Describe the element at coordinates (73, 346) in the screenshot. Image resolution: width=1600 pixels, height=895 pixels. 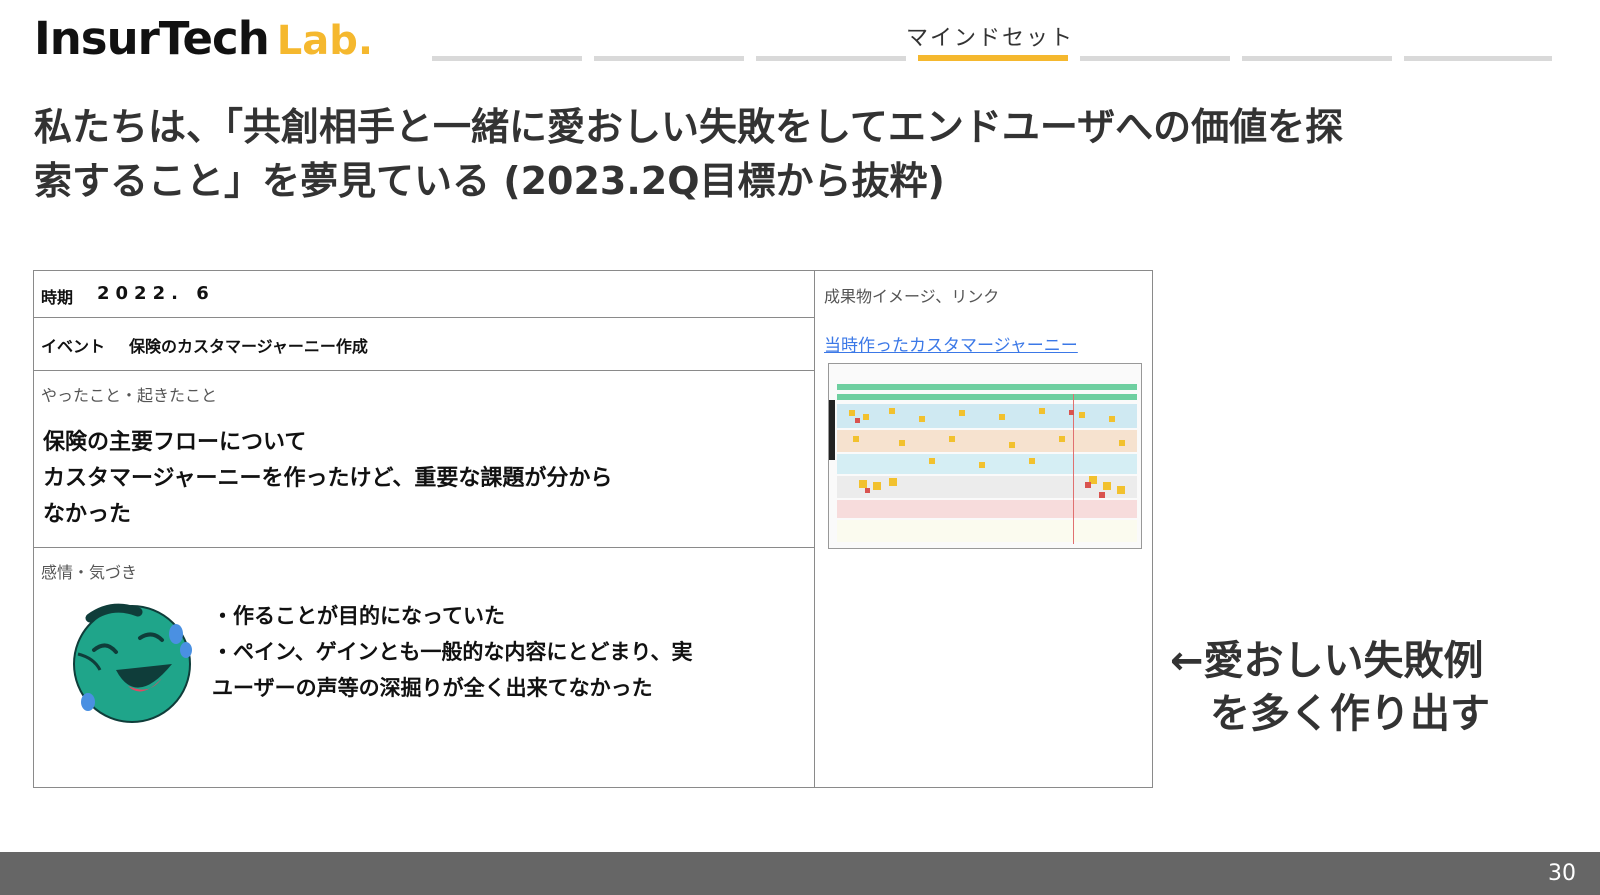
I see `event-label: イベント` at that location.